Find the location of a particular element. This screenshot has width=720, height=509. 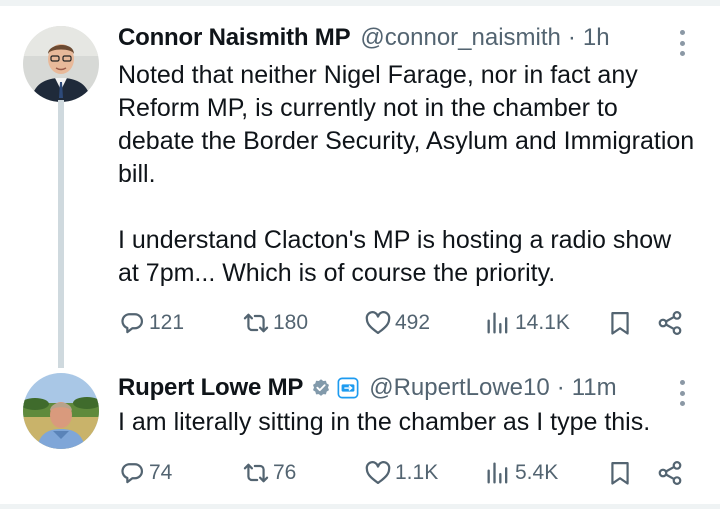

view-count: 14.1K is located at coordinates (542, 322).